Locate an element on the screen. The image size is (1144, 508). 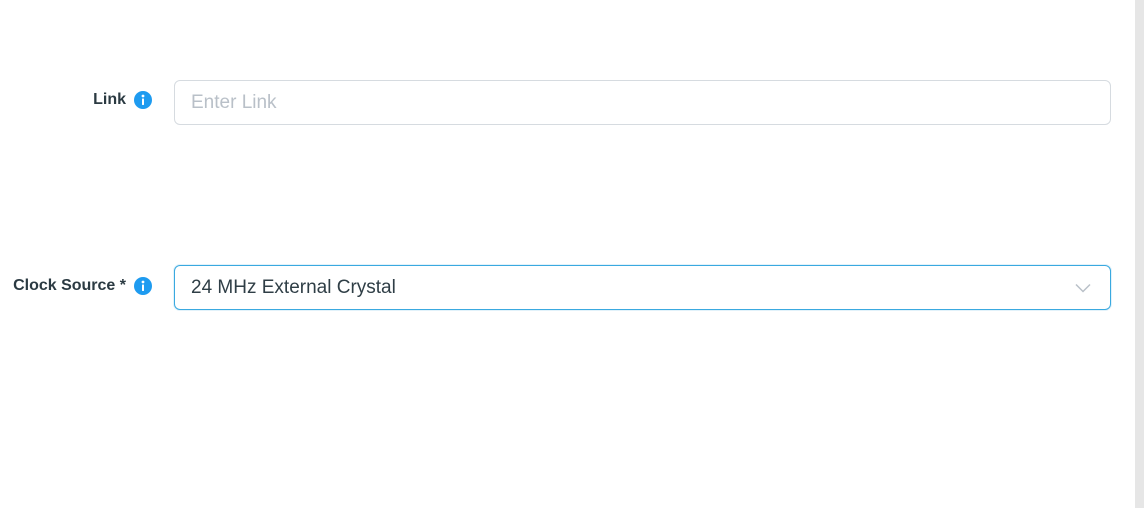
clock-source-label-group: Clock Source * is located at coordinates (82, 286).